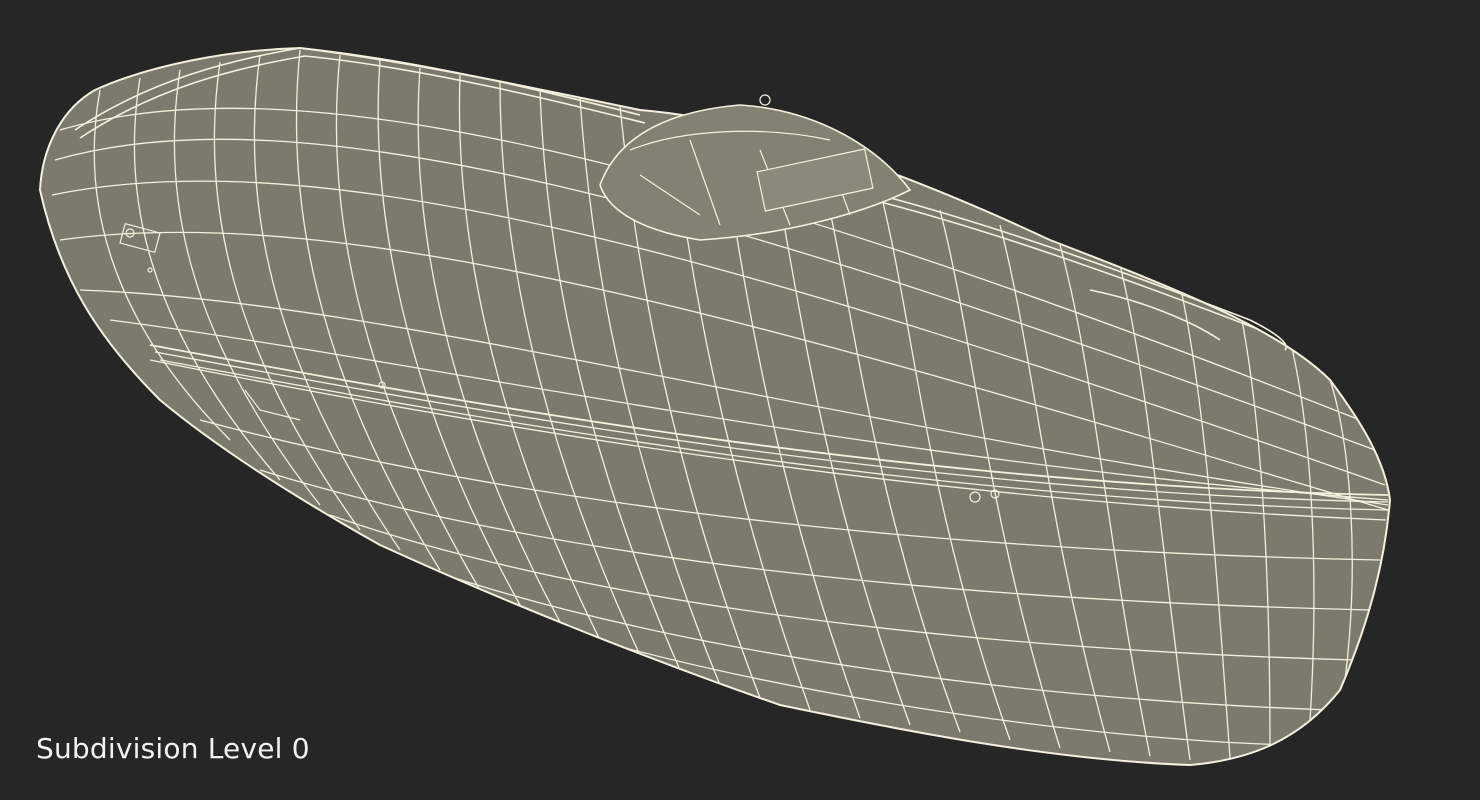  I want to click on subdivision-caption: Subdivision Level 0, so click(173, 748).